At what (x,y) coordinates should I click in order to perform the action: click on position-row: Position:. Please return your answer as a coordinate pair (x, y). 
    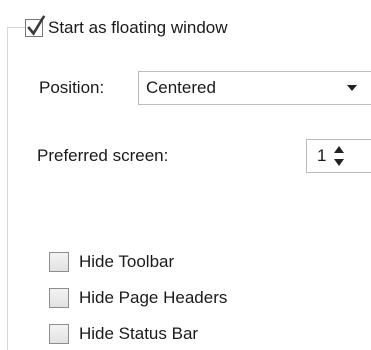
    Looking at the image, I should click on (71, 88).